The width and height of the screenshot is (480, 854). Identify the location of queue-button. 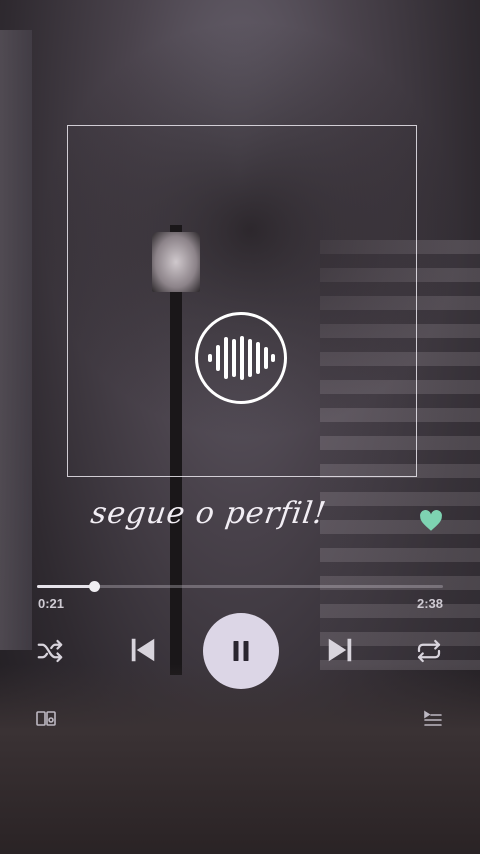
(433, 719).